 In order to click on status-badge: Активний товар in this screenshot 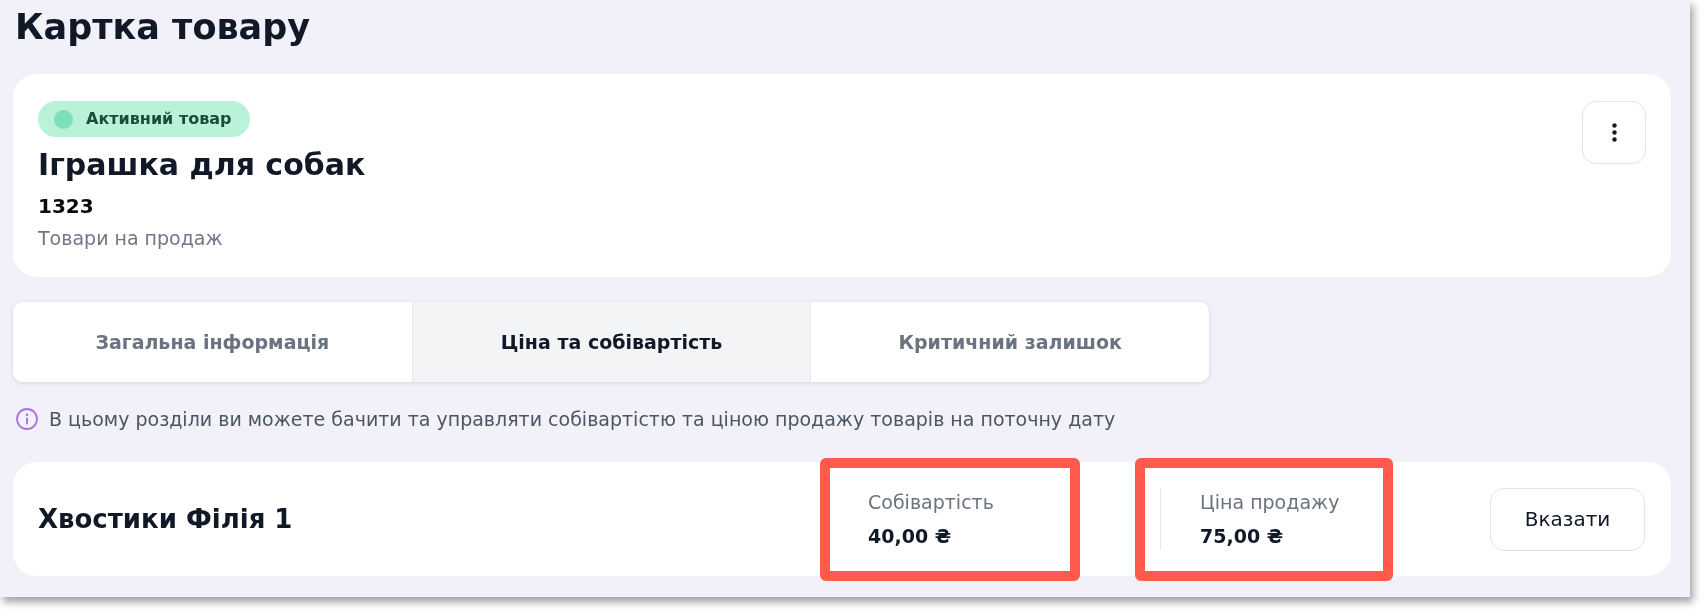, I will do `click(144, 119)`.